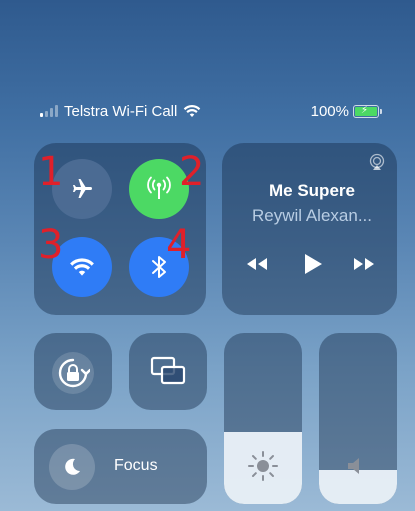 This screenshot has height=511, width=415. I want to click on annotation-1: 1, so click(51, 172).